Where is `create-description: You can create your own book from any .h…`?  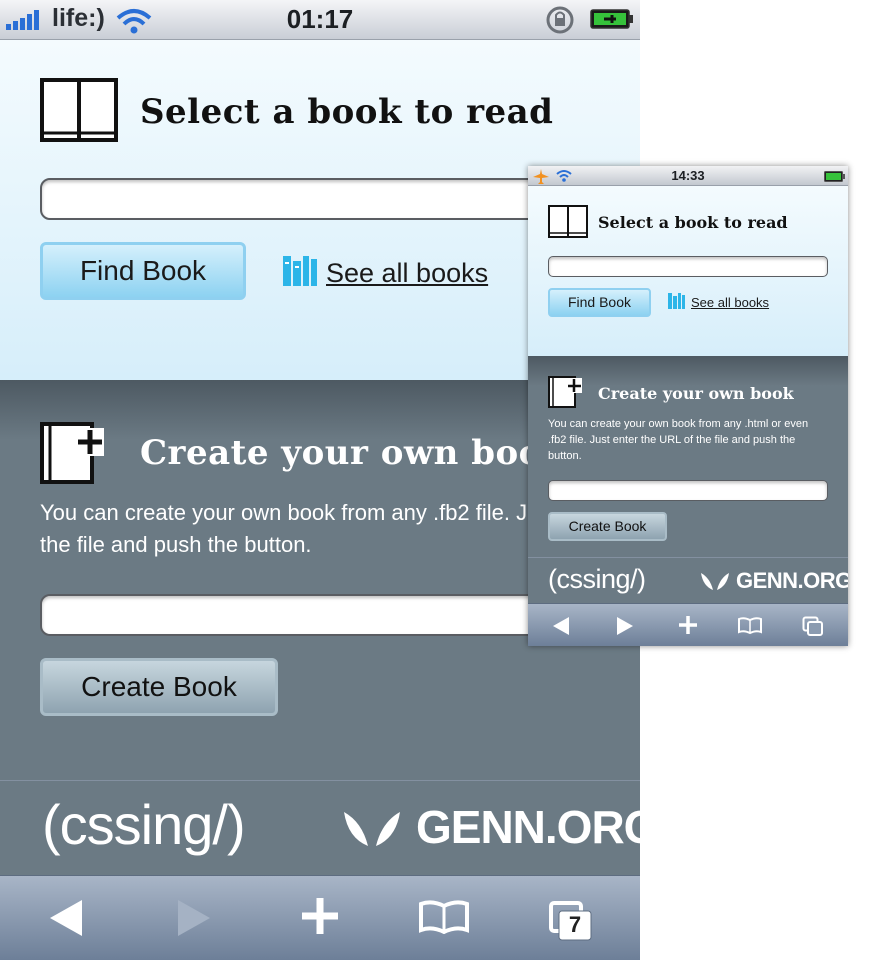 create-description: You can create your own book from any .h… is located at coordinates (678, 440).